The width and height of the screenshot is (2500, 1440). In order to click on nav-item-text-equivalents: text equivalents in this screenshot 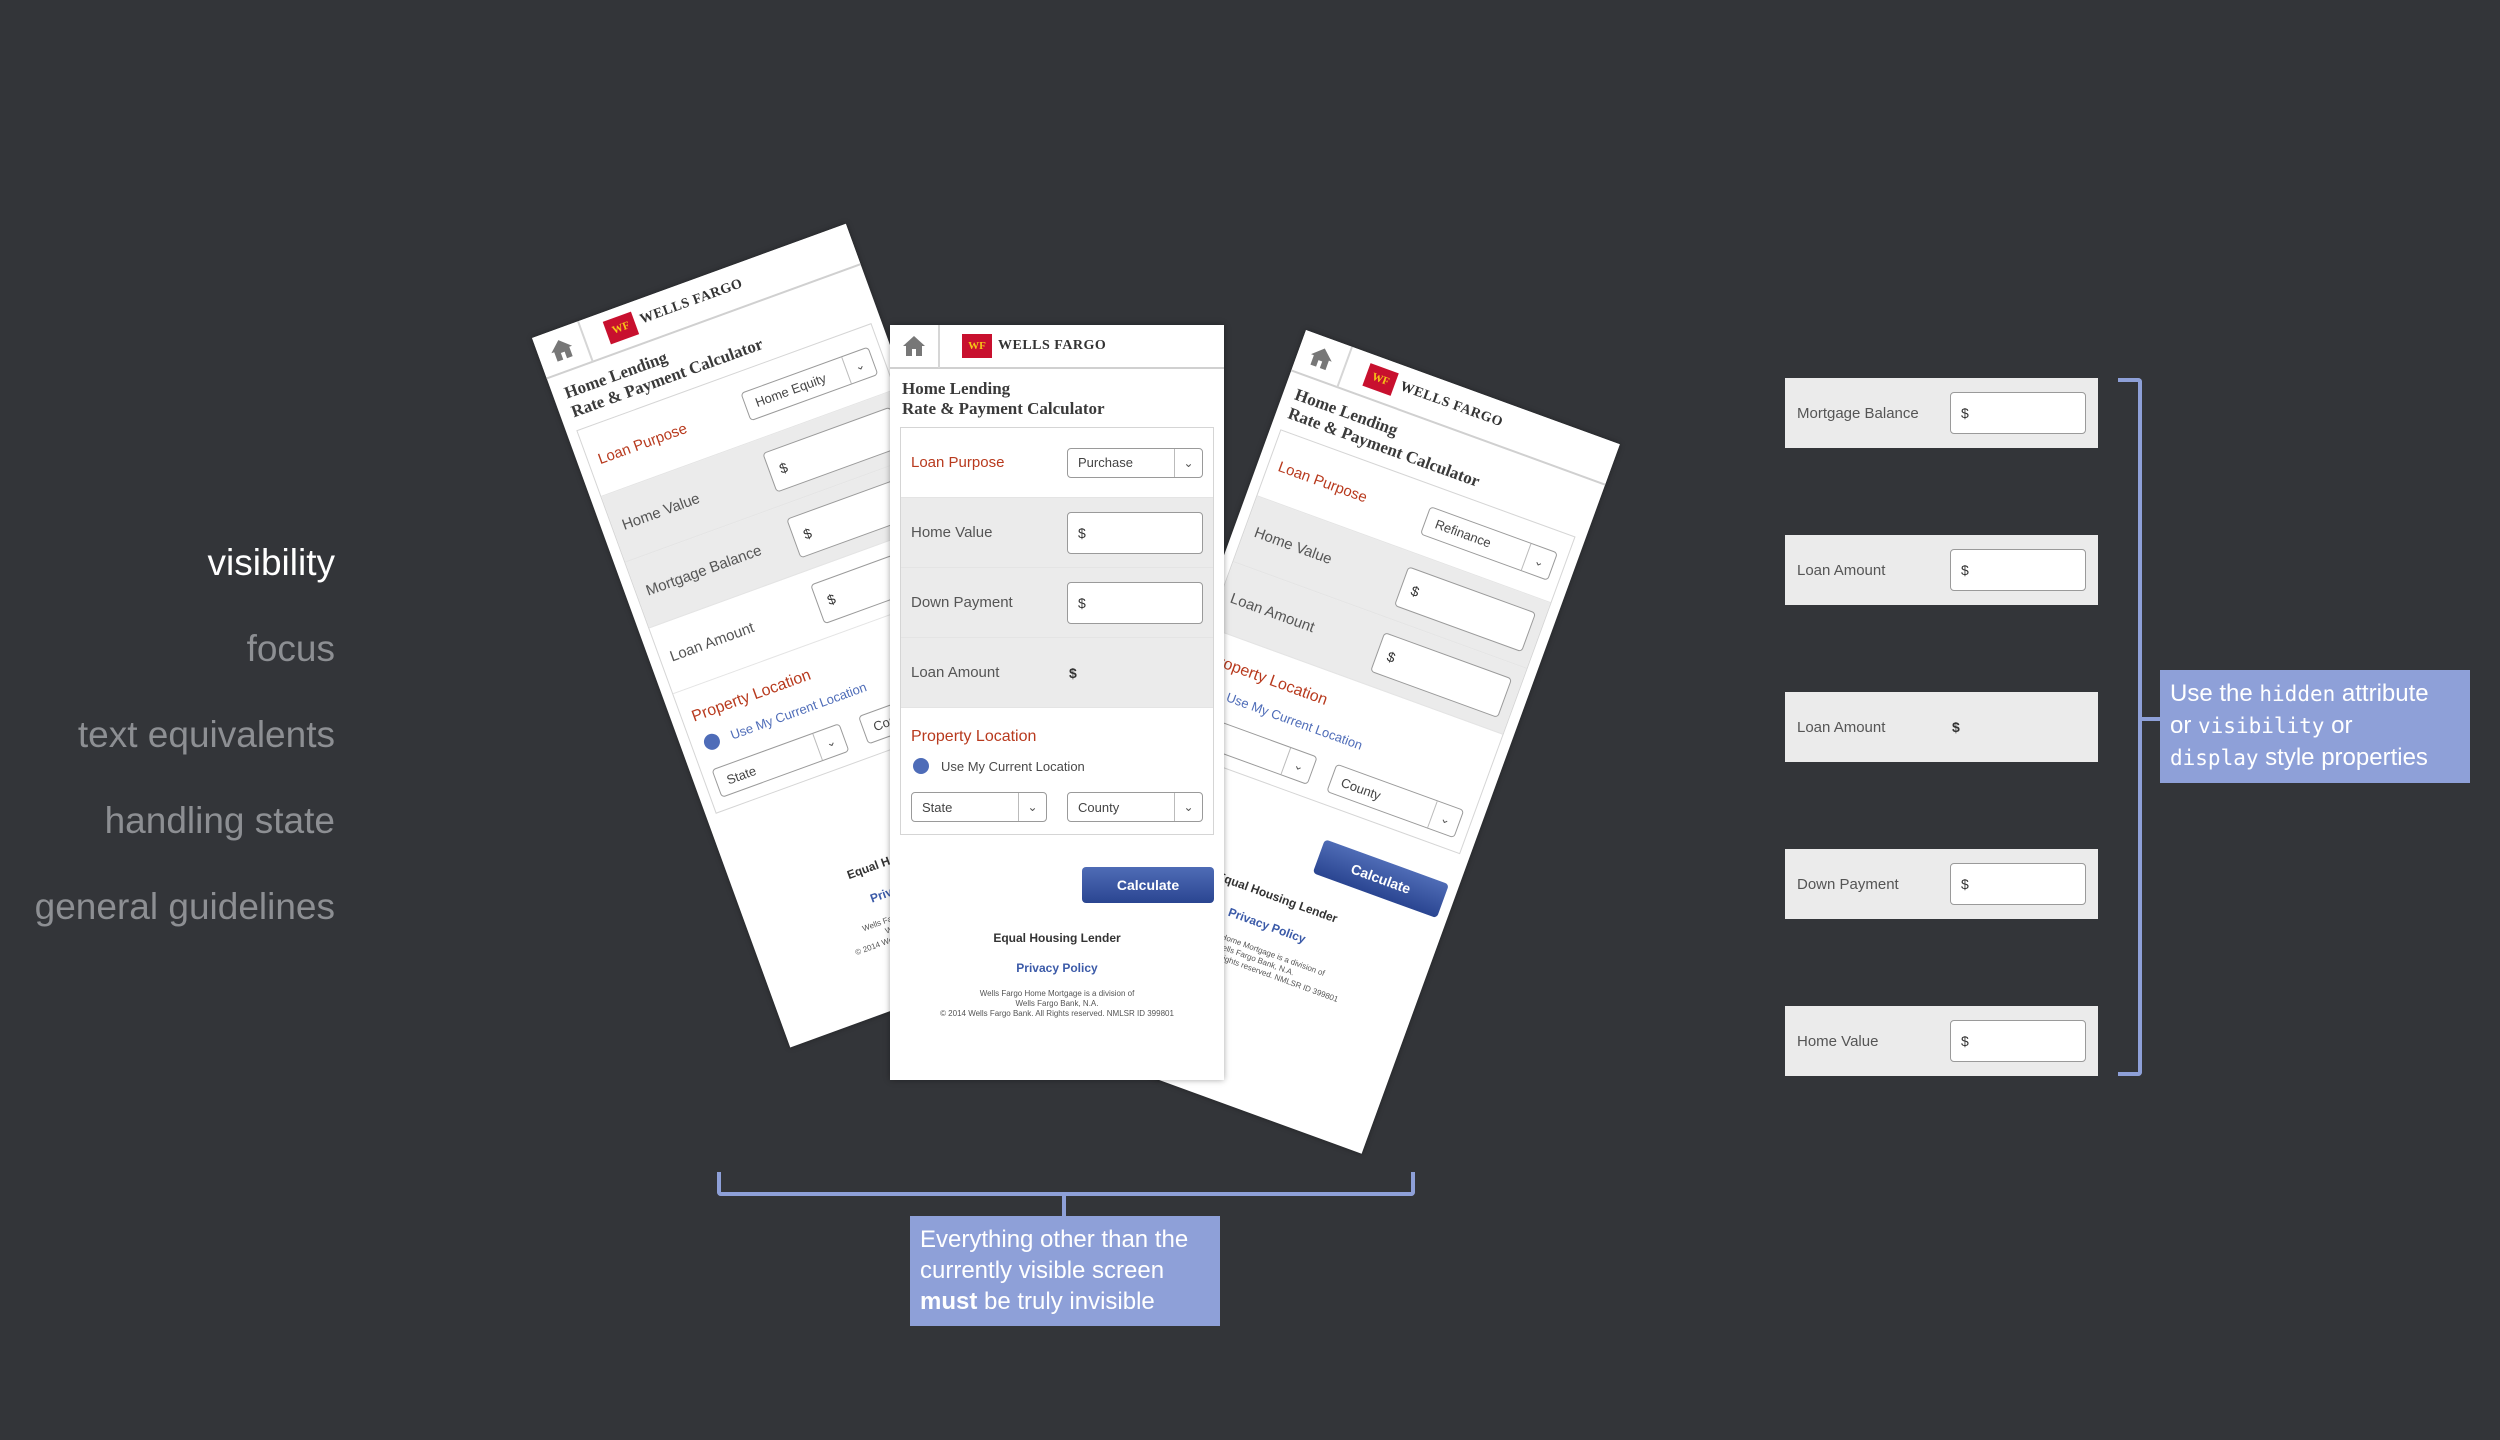, I will do `click(167, 735)`.